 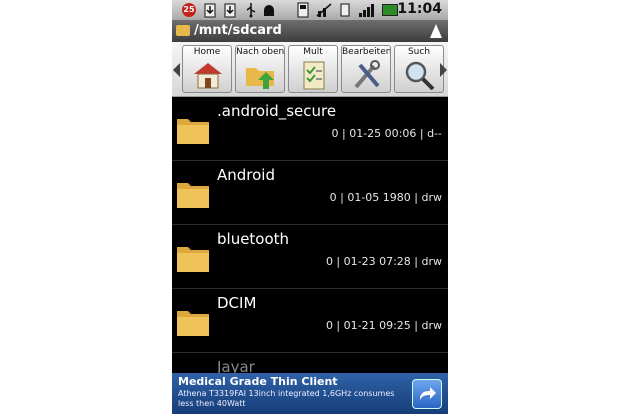 What do you see at coordinates (258, 381) in the screenshot?
I see `ad-title: Medical Grade Thin Client` at bounding box center [258, 381].